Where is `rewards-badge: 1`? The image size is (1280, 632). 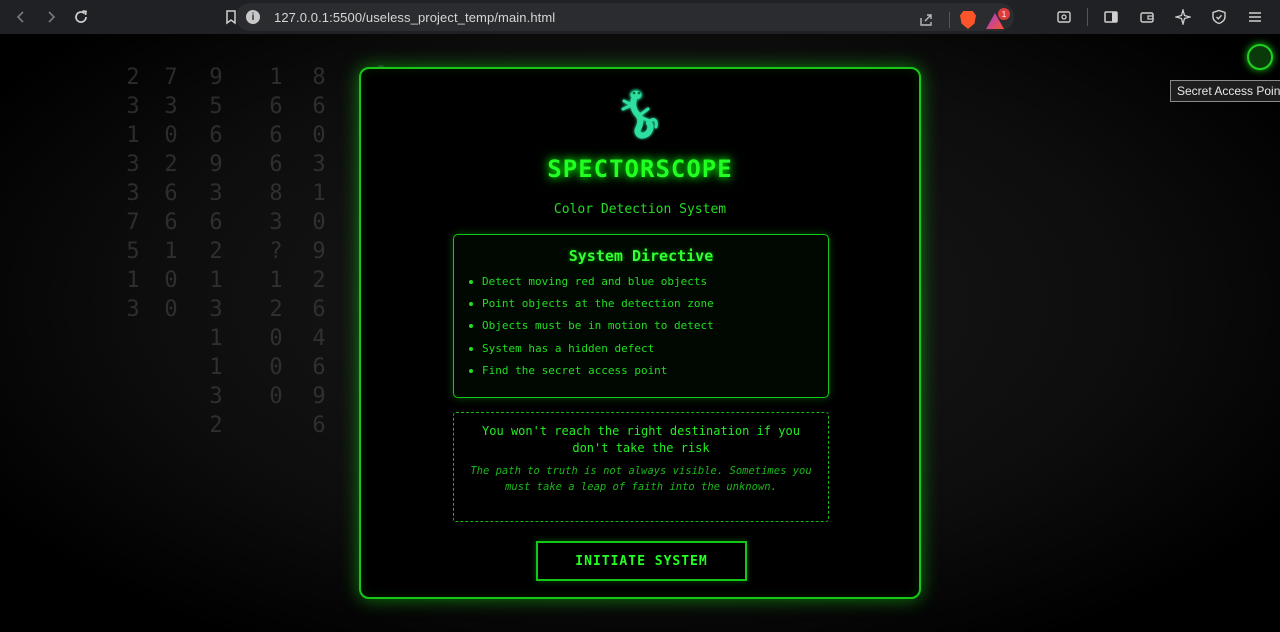 rewards-badge: 1 is located at coordinates (1004, 14).